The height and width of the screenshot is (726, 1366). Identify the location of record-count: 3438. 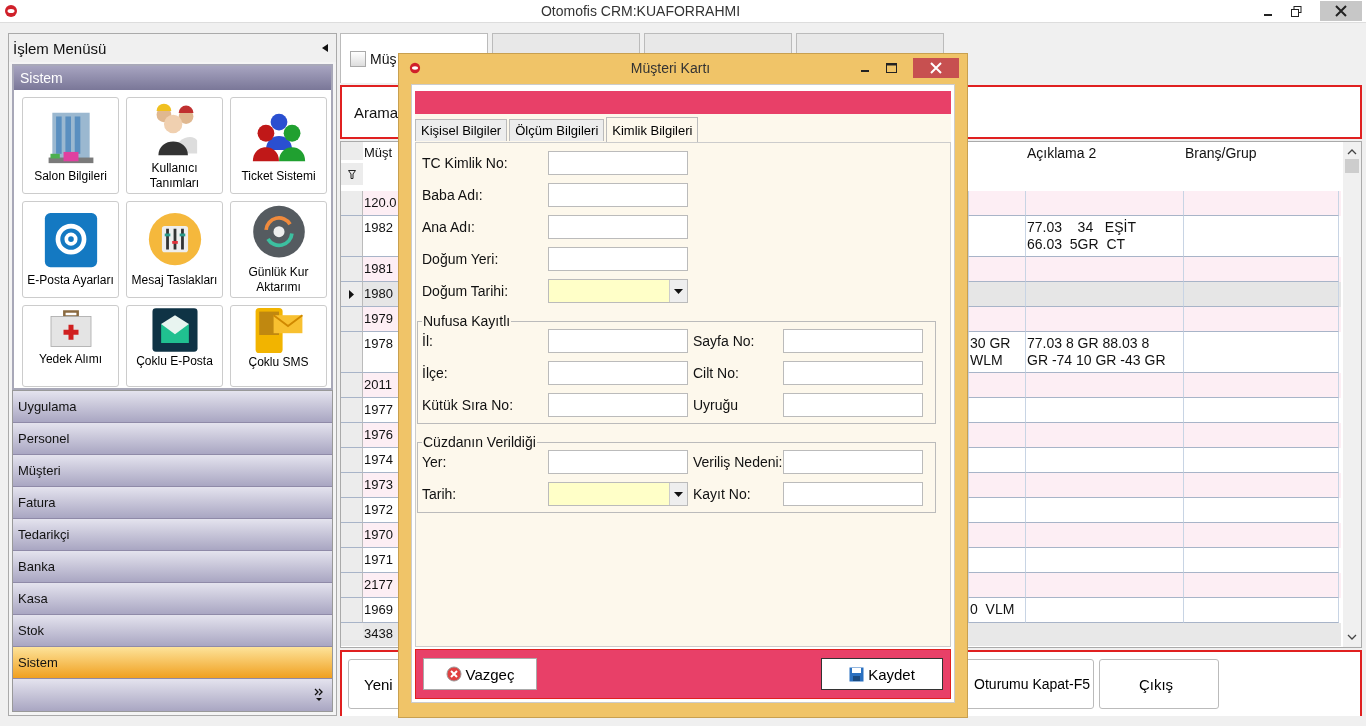
(378, 633).